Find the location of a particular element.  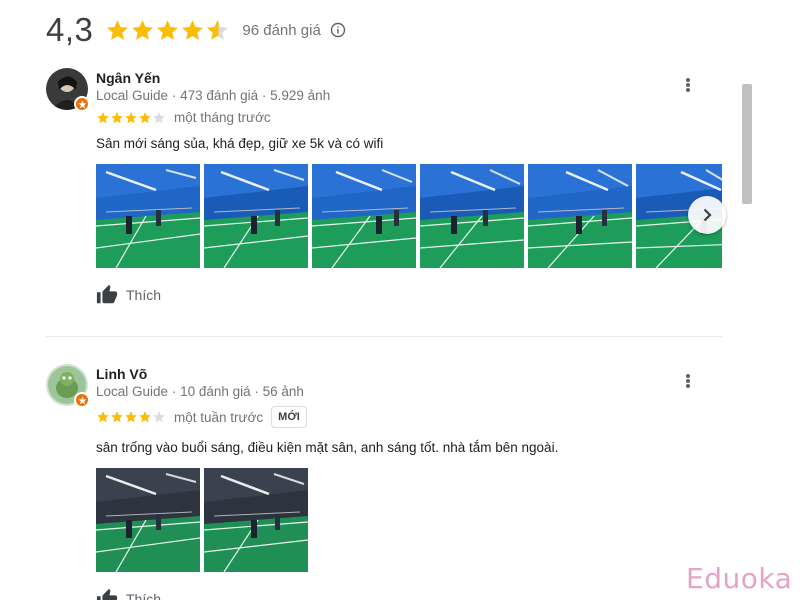

reviewer-name: Ngân Yến is located at coordinates (128, 78).